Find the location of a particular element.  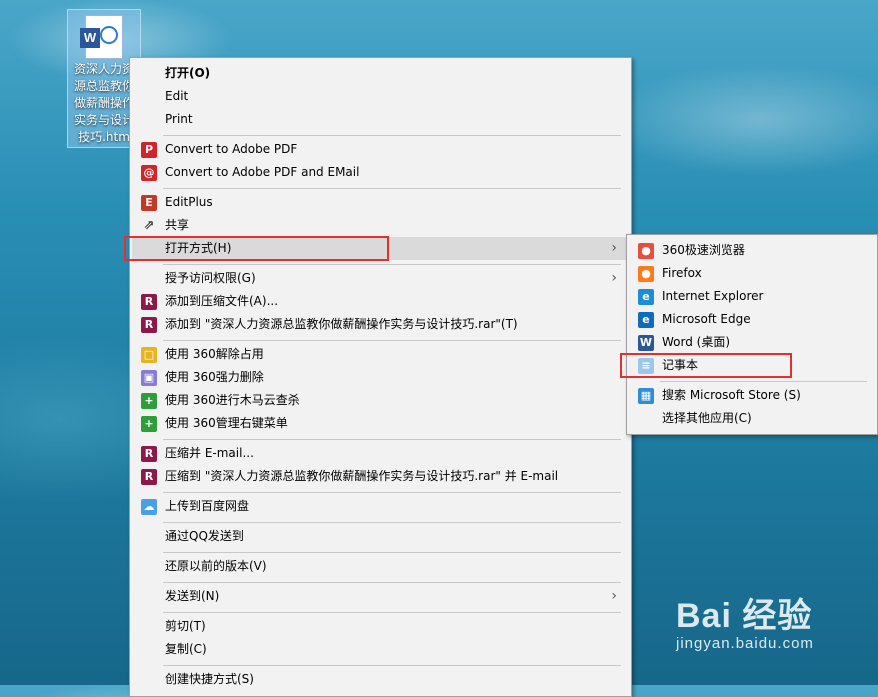

menu-item-label: 打开(O) is located at coordinates (188, 73).